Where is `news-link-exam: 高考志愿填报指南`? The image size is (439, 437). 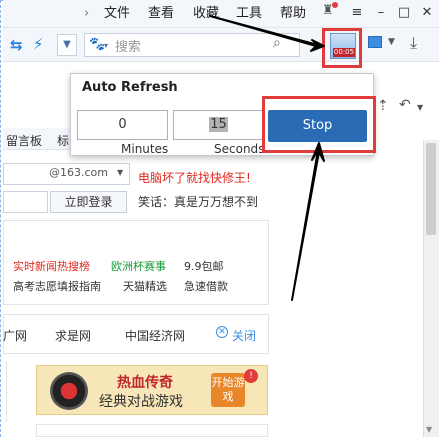
news-link-exam: 高考志愿填报指南 is located at coordinates (57, 286).